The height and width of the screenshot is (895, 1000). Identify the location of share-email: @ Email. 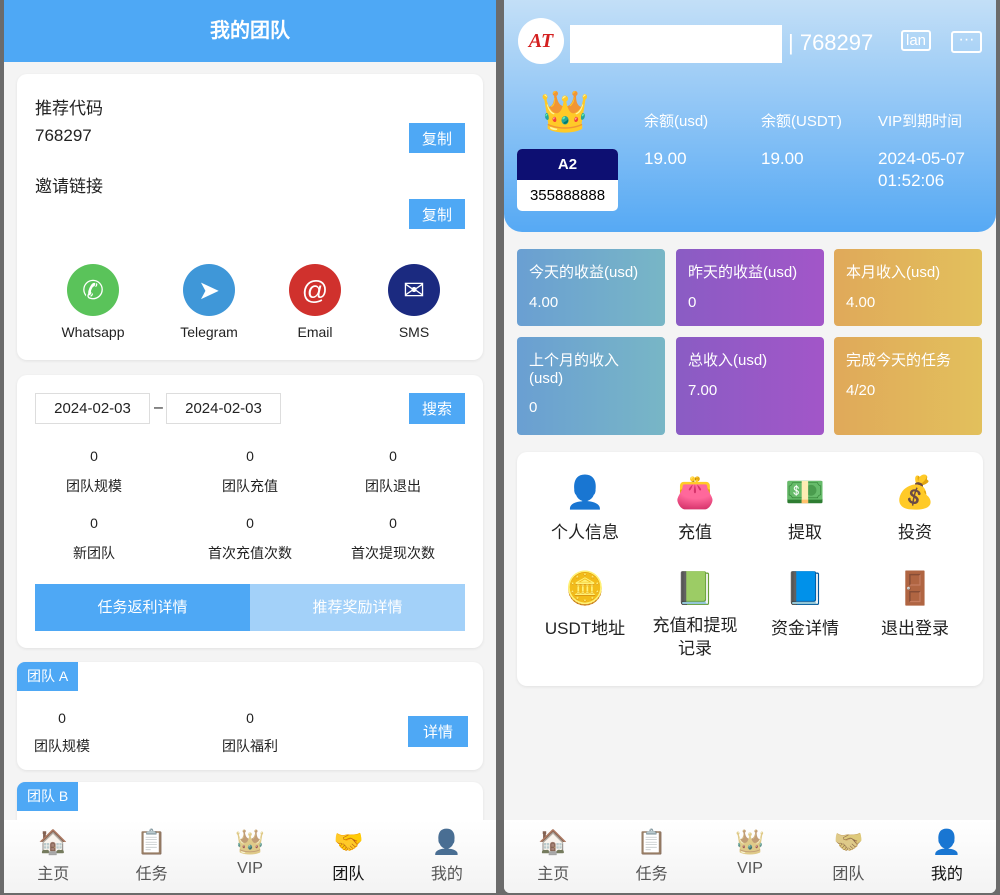
(315, 302).